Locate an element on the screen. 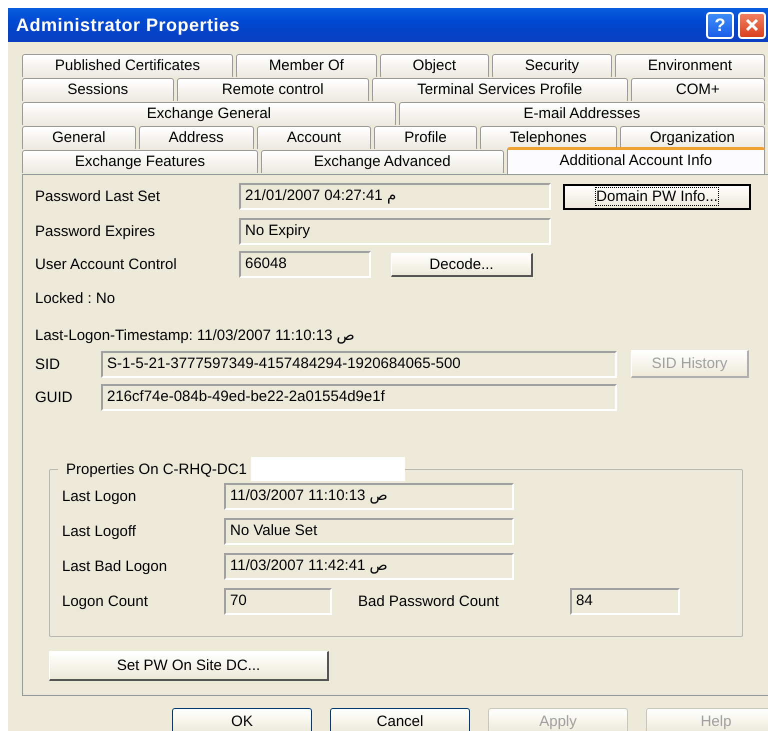  field-label: GUID is located at coordinates (54, 397).